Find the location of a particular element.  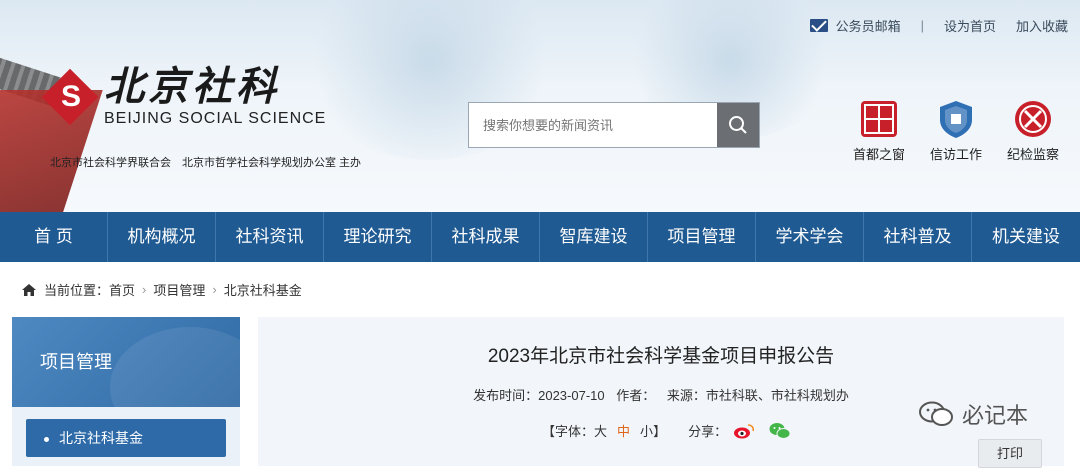

font-medium-button: 中 is located at coordinates (623, 430).